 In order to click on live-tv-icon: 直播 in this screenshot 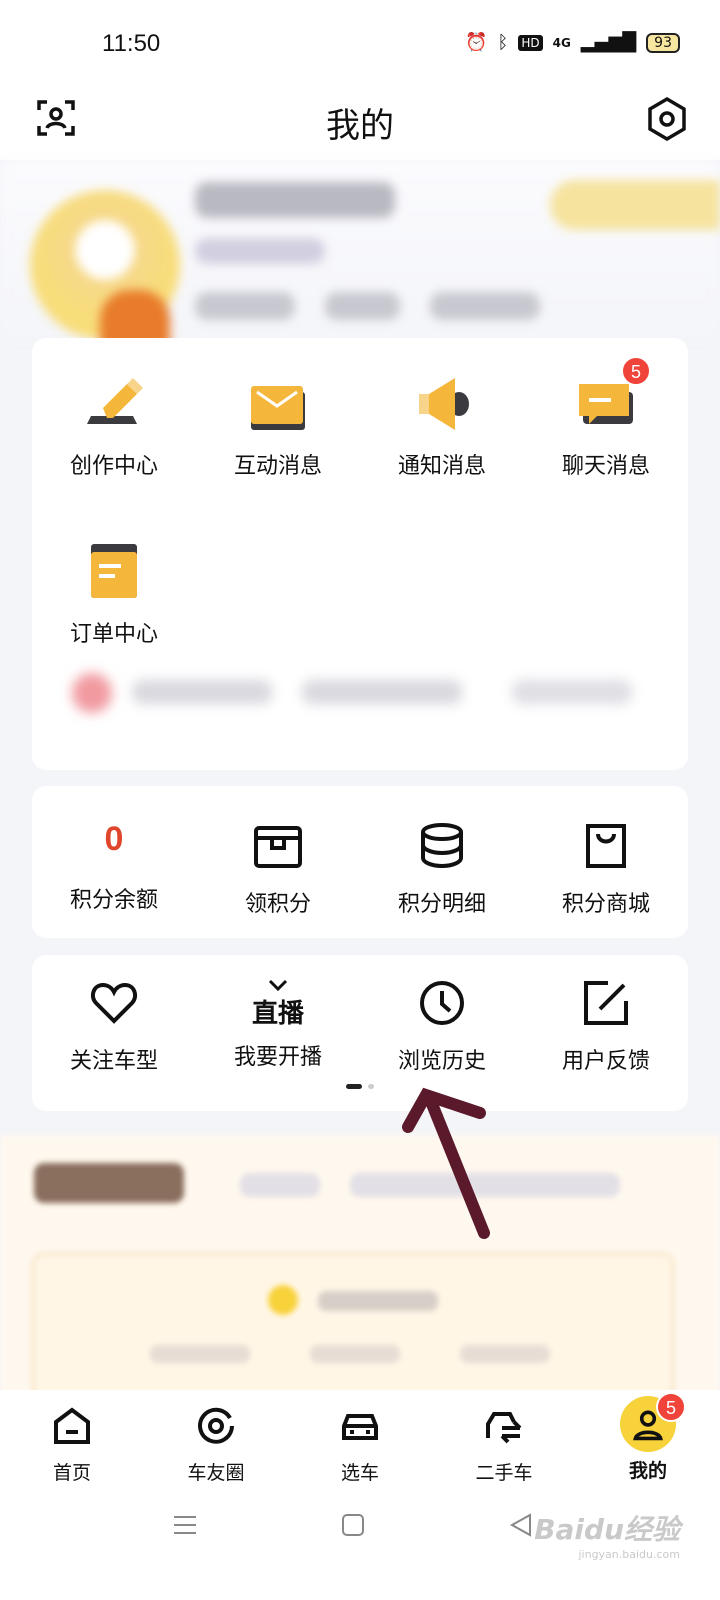, I will do `click(278, 1003)`.